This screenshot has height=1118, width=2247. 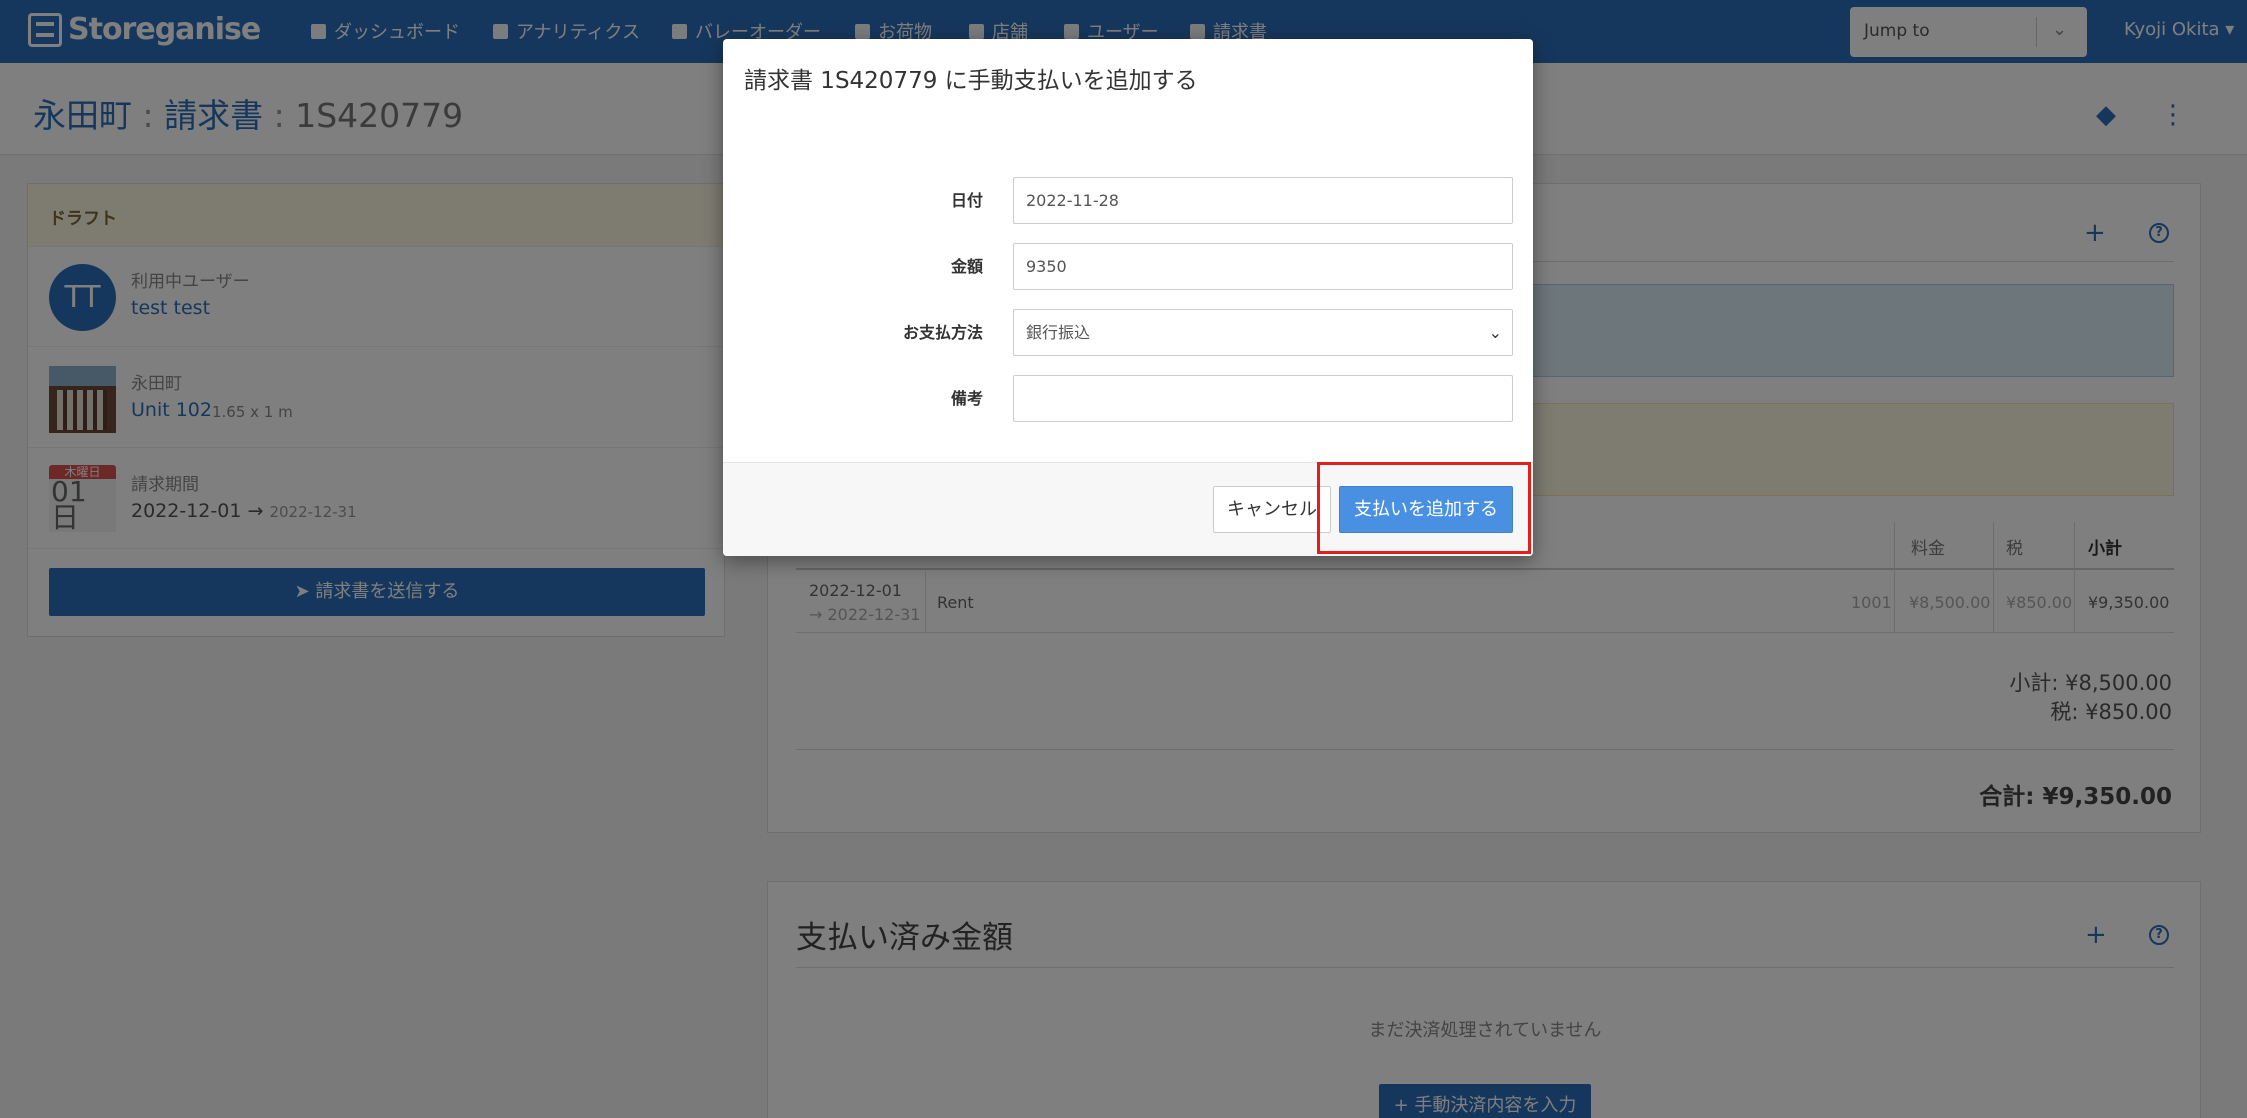 What do you see at coordinates (1263, 398) in the screenshot?
I see `note-field` at bounding box center [1263, 398].